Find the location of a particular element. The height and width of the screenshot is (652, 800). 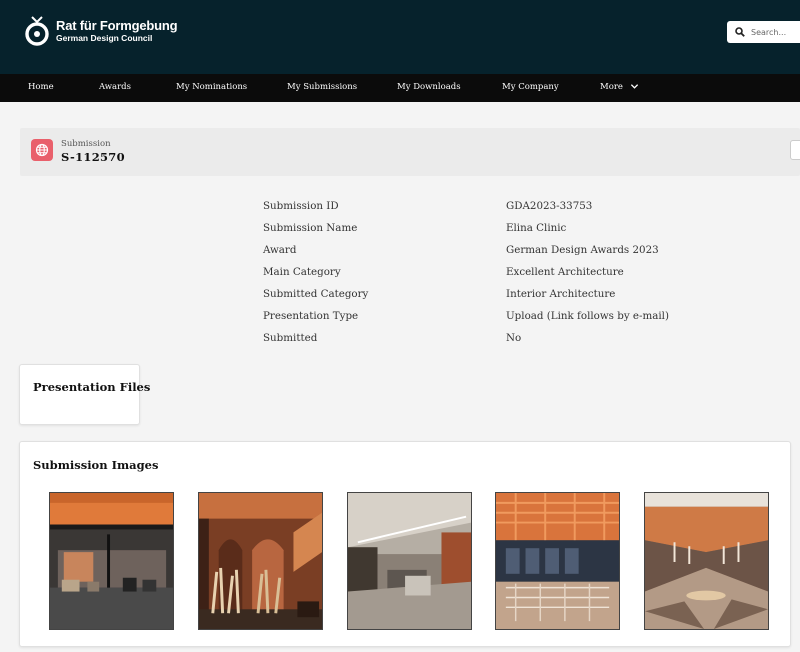

detail-label: Main Category is located at coordinates (302, 272).